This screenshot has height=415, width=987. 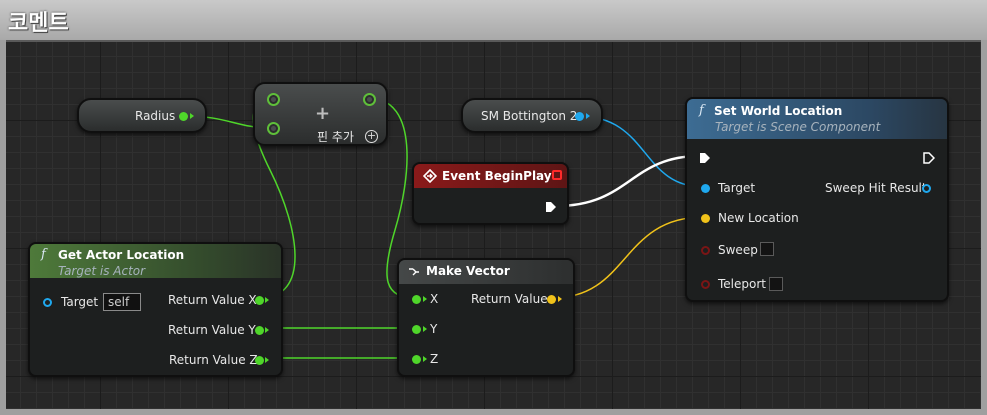 I want to click on add-node: + 핀 추가 +, so click(x=320, y=114).